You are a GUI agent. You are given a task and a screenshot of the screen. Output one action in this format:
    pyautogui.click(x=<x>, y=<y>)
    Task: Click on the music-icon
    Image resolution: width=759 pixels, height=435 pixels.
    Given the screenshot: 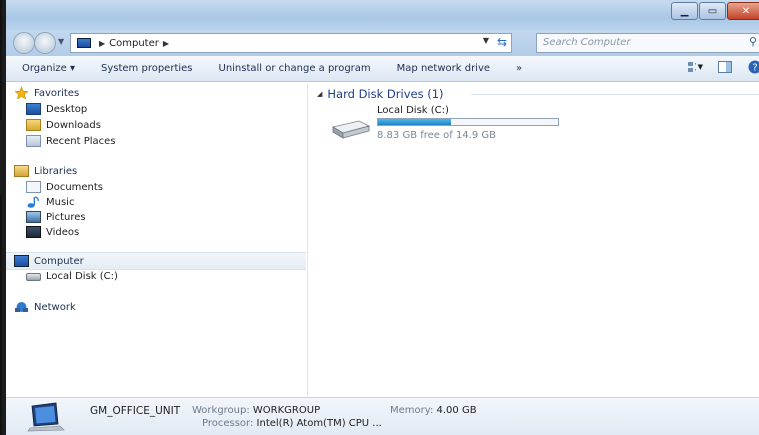 What is the action you would take?
    pyautogui.click(x=33, y=202)
    